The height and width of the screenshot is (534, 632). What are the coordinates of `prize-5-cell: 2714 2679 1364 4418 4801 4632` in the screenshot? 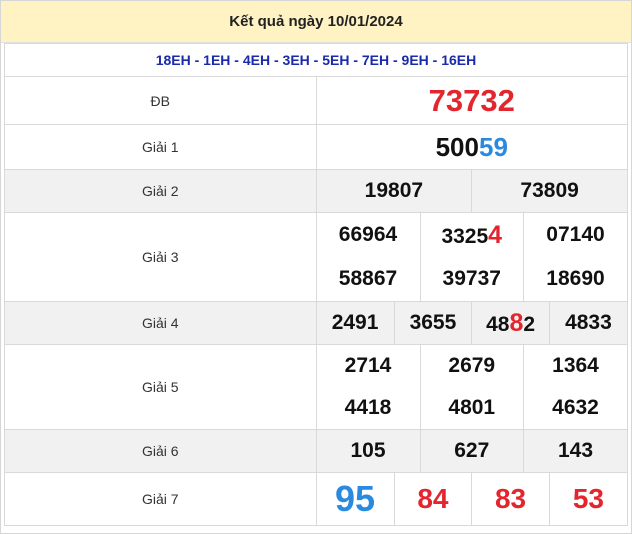 It's located at (471, 387).